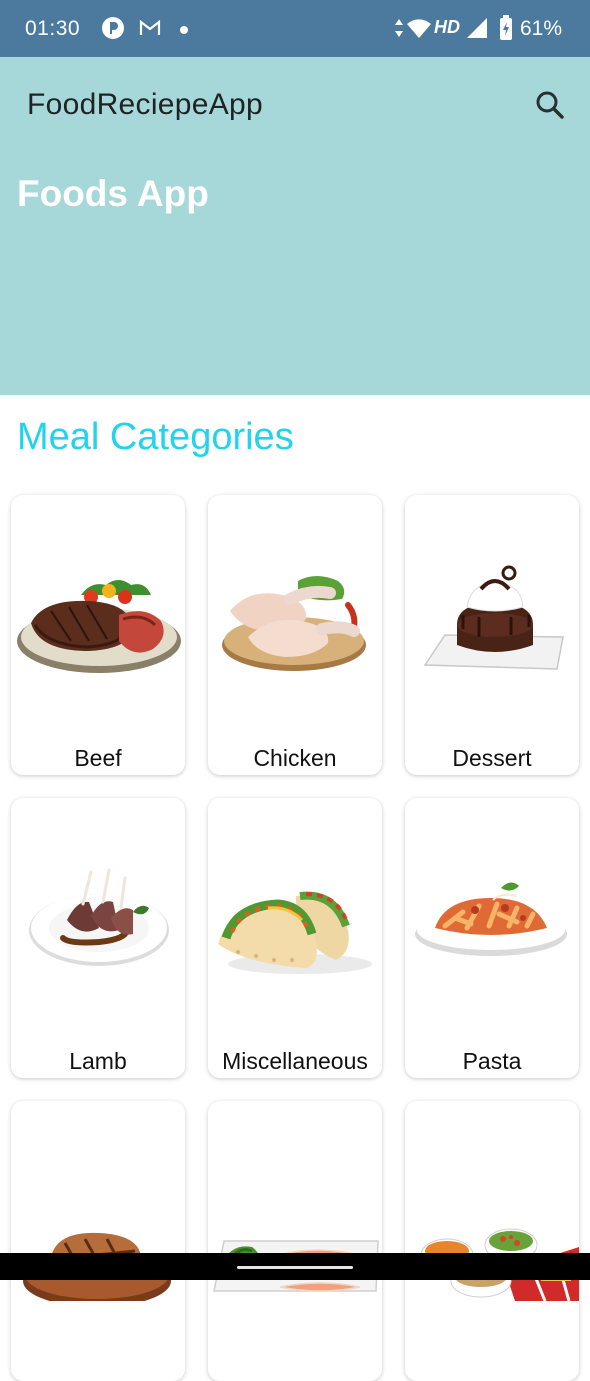 This screenshot has height=1381, width=590. I want to click on beef-image, so click(99, 626).